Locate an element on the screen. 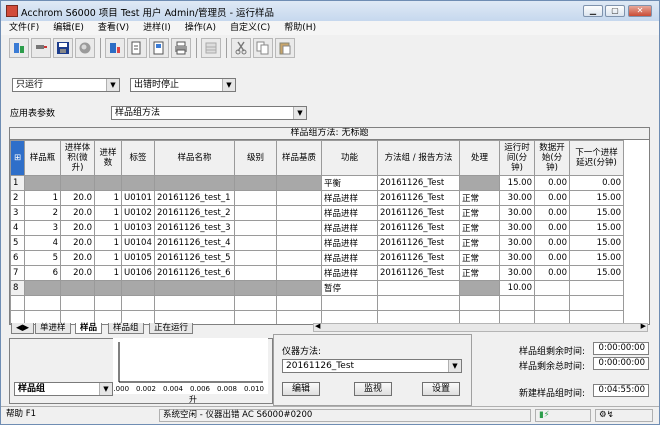 The width and height of the screenshot is (660, 425). cell-vial: 1 is located at coordinates (42, 198).